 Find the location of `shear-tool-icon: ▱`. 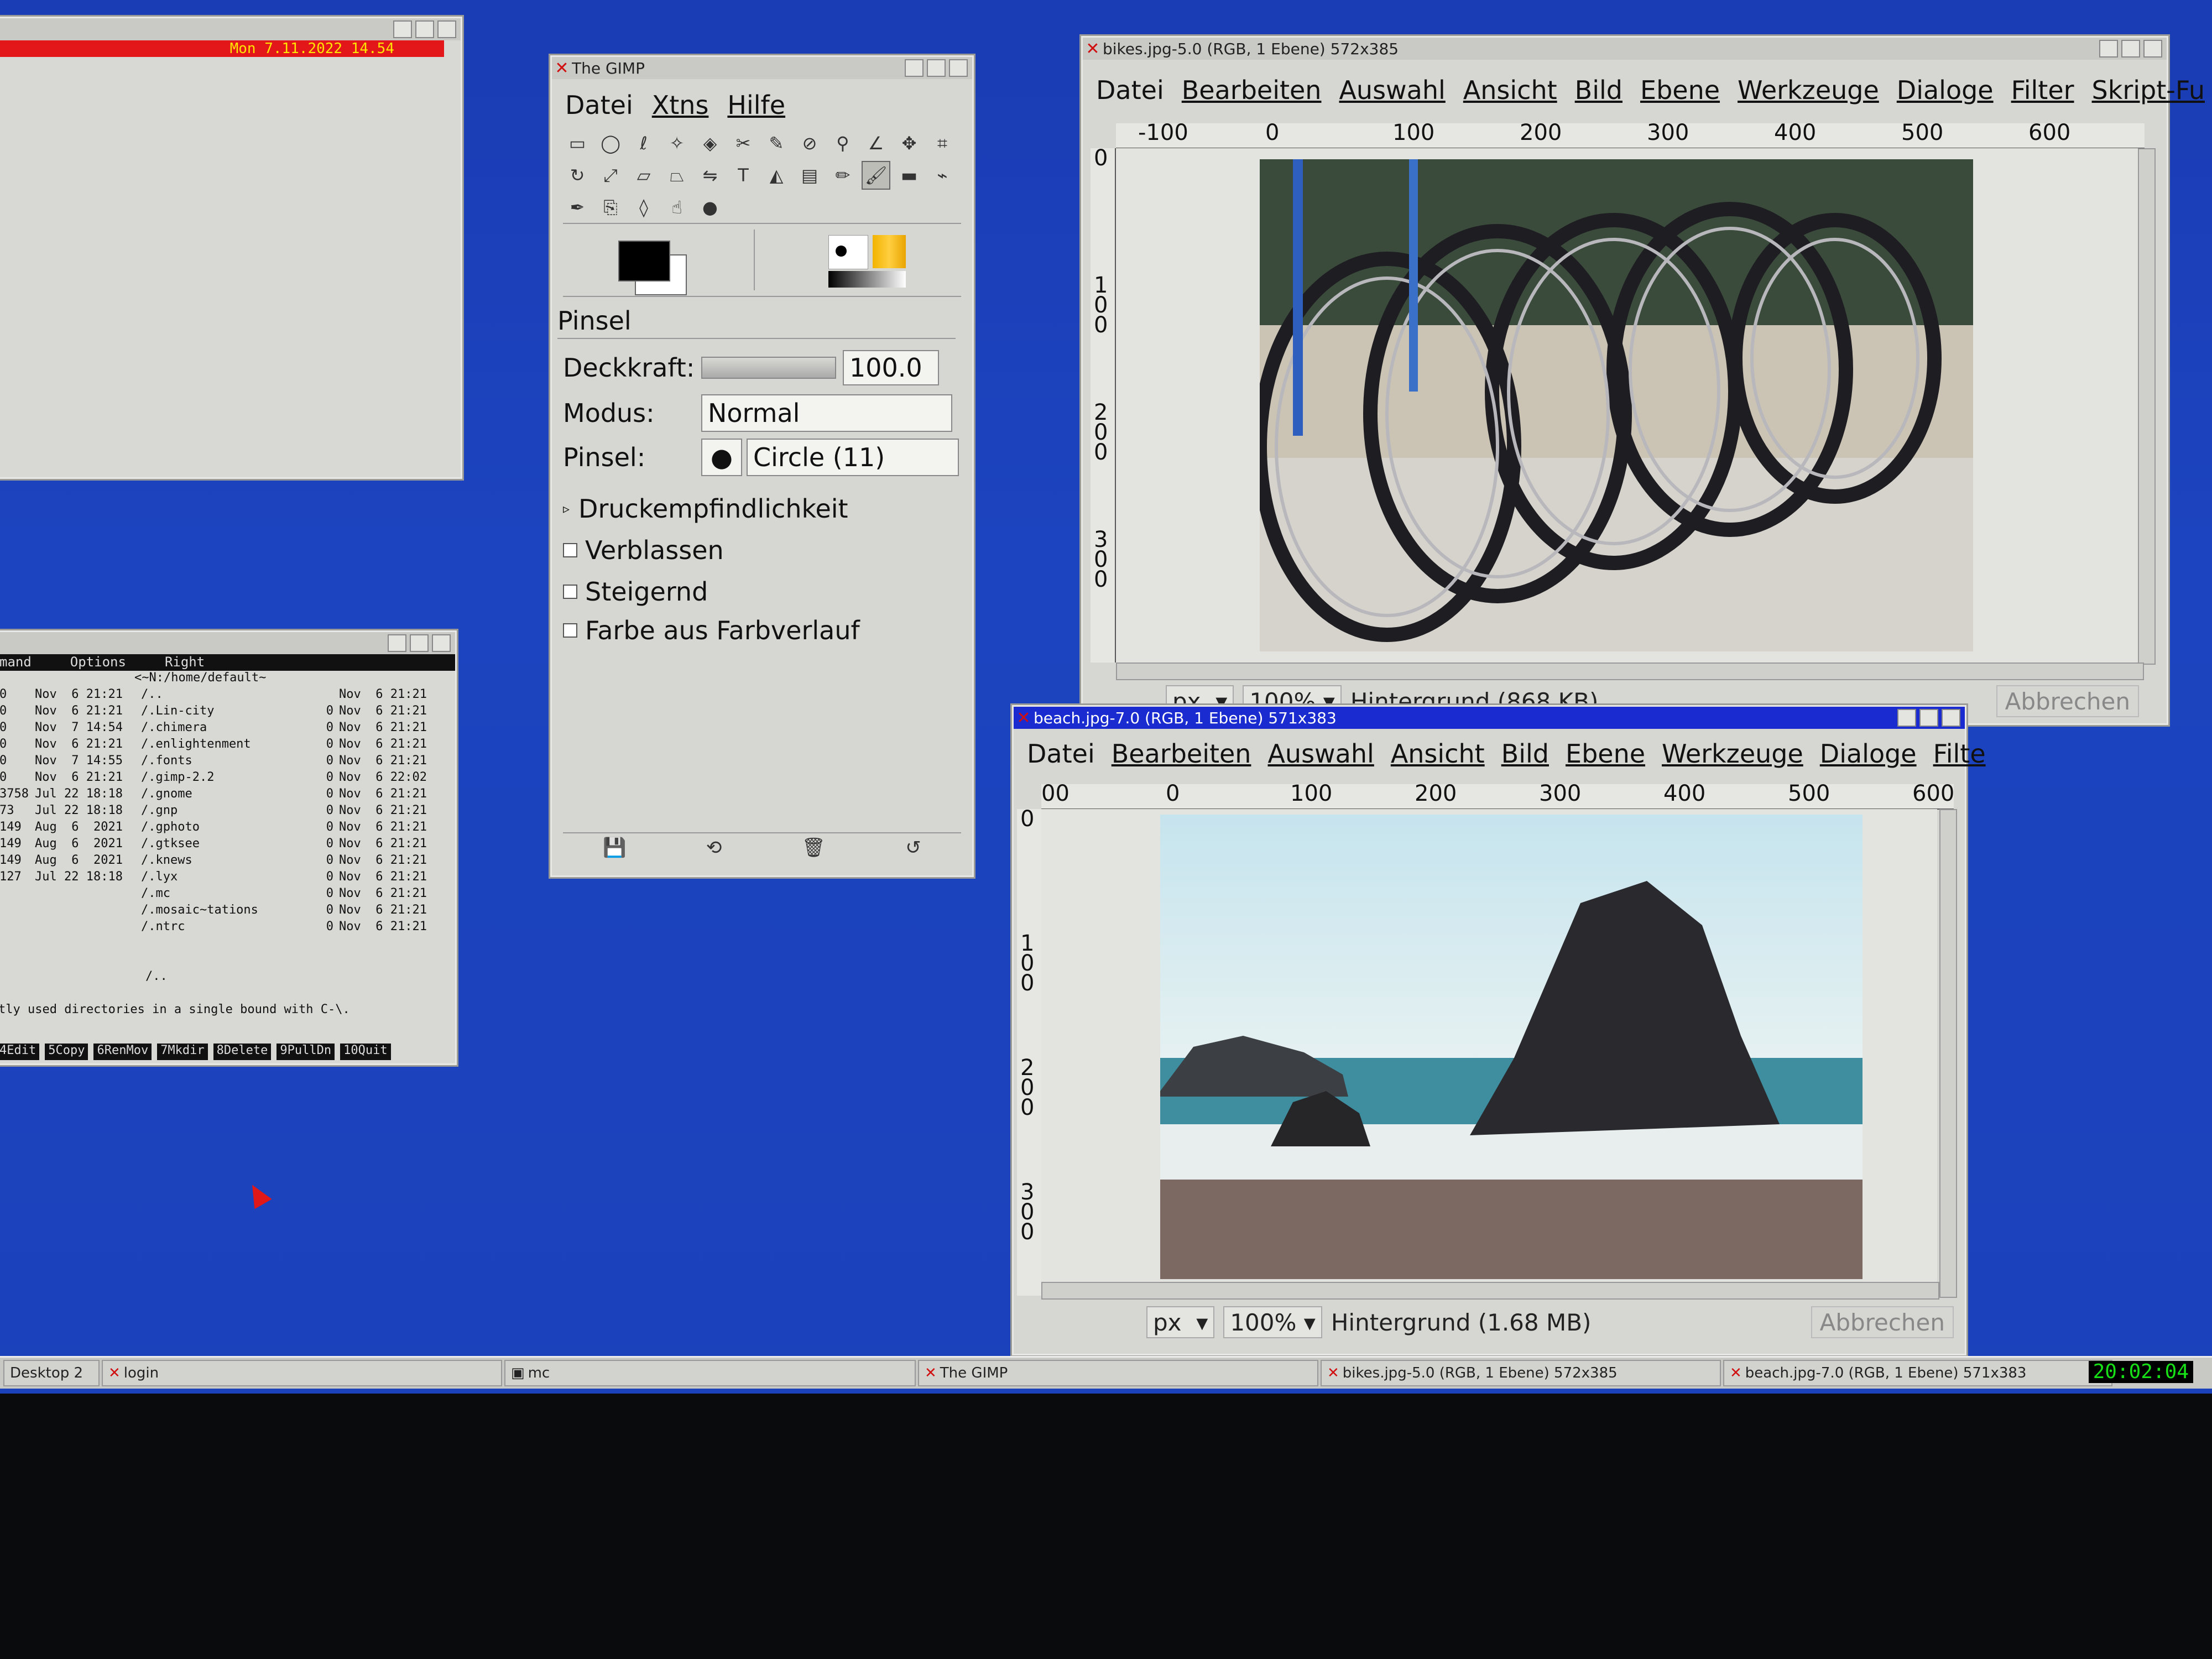

shear-tool-icon: ▱ is located at coordinates (643, 176).